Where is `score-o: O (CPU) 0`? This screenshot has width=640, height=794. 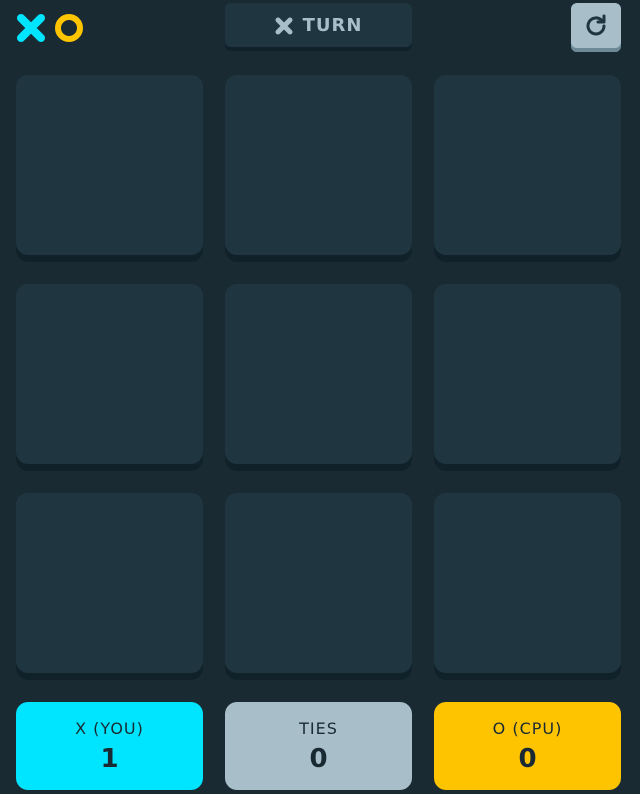
score-o: O (CPU) 0 is located at coordinates (527, 746).